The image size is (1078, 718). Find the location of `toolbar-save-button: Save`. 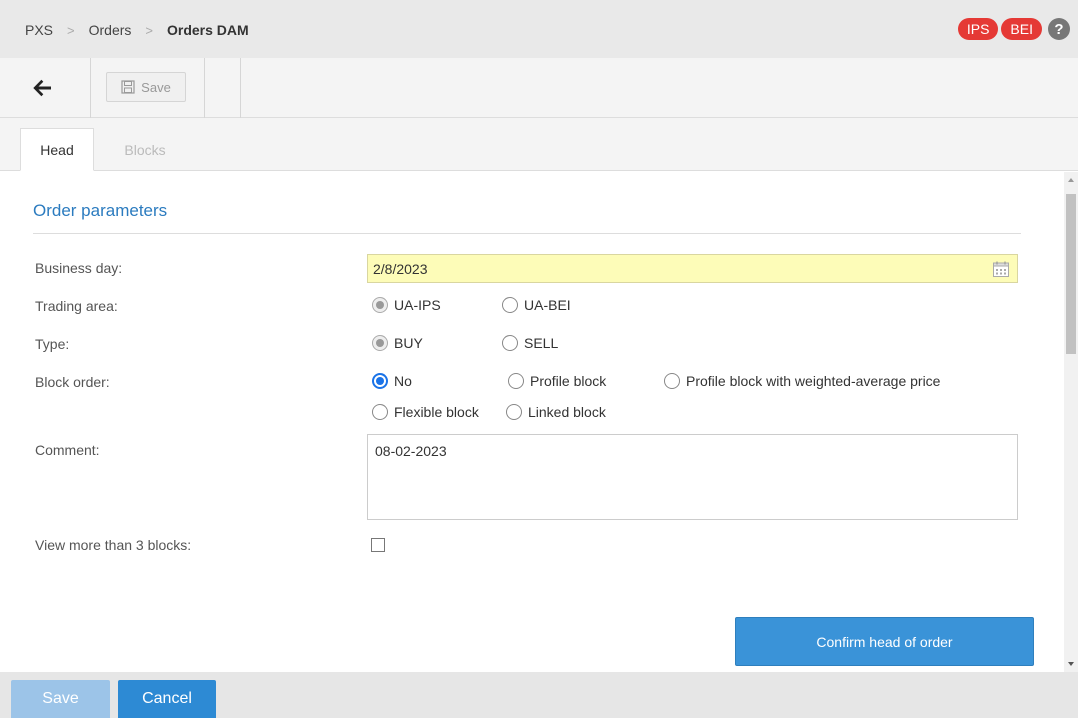

toolbar-save-button: Save is located at coordinates (146, 87).